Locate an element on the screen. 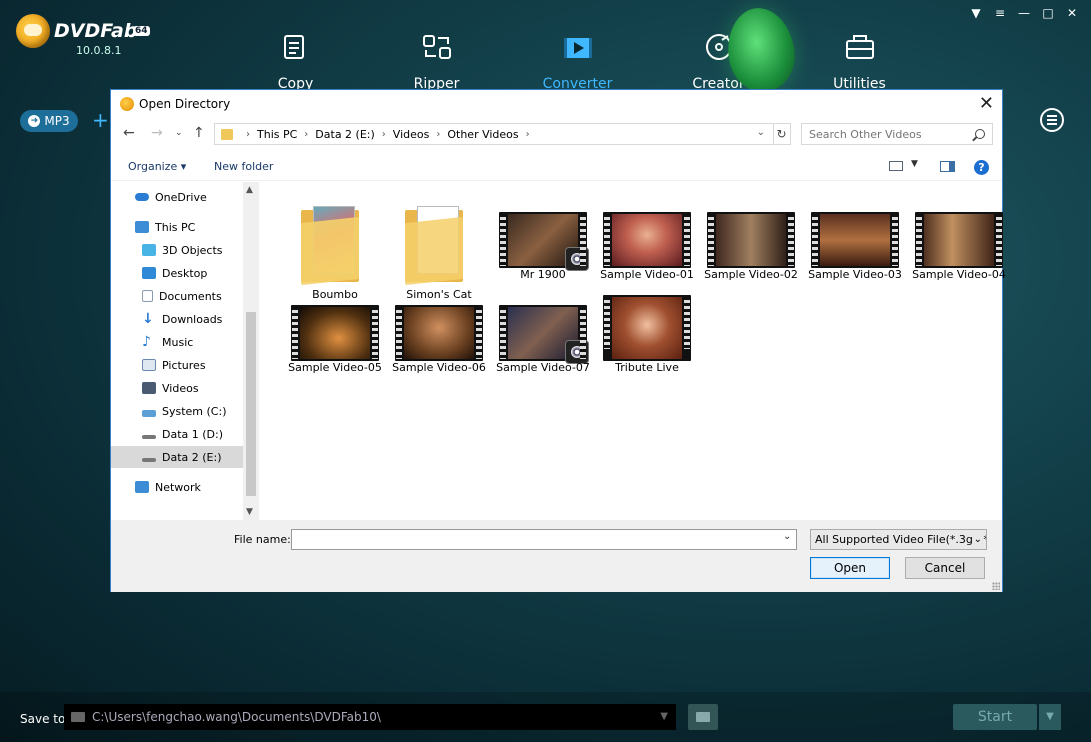 This screenshot has width=1091, height=742. pictures-icon is located at coordinates (149, 365).